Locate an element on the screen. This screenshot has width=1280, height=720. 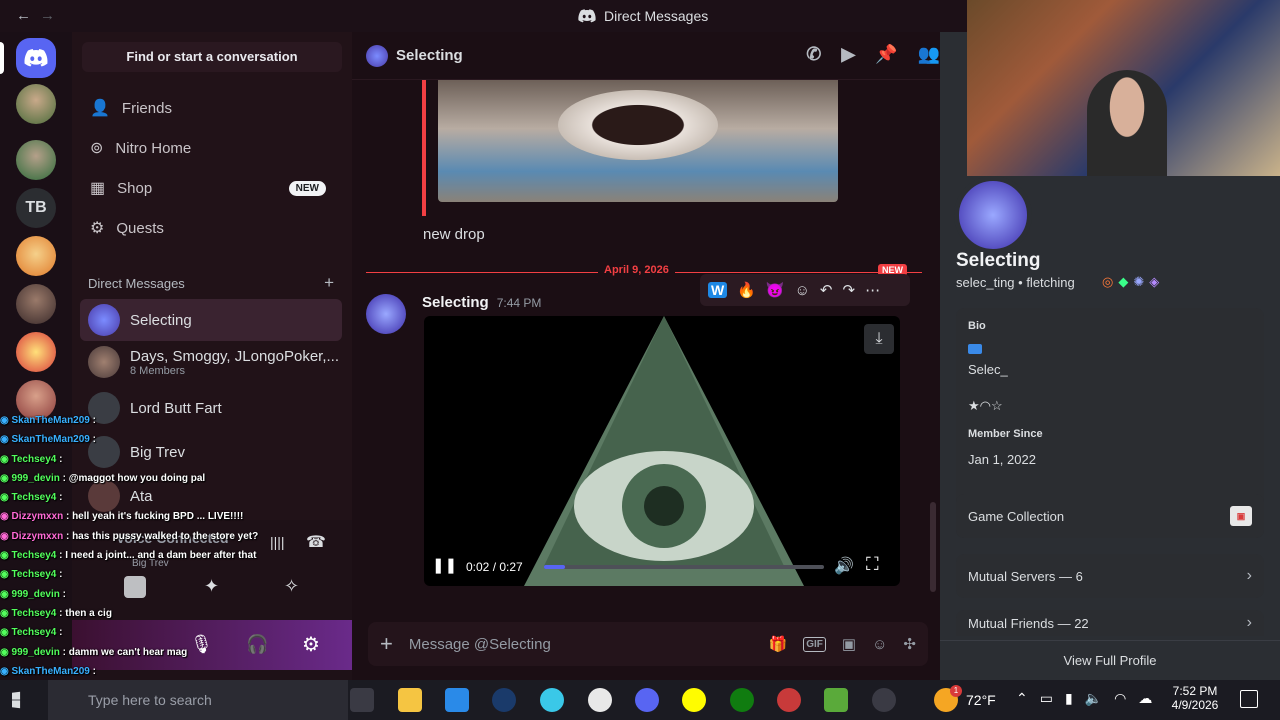
steam-icon is located at coordinates (504, 700).